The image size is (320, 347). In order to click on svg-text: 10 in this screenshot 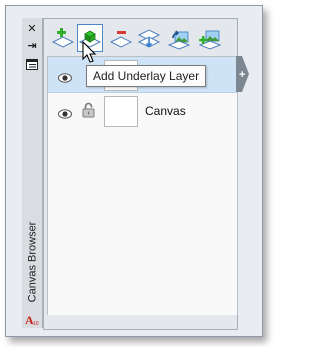, I will do `click(36, 323)`.